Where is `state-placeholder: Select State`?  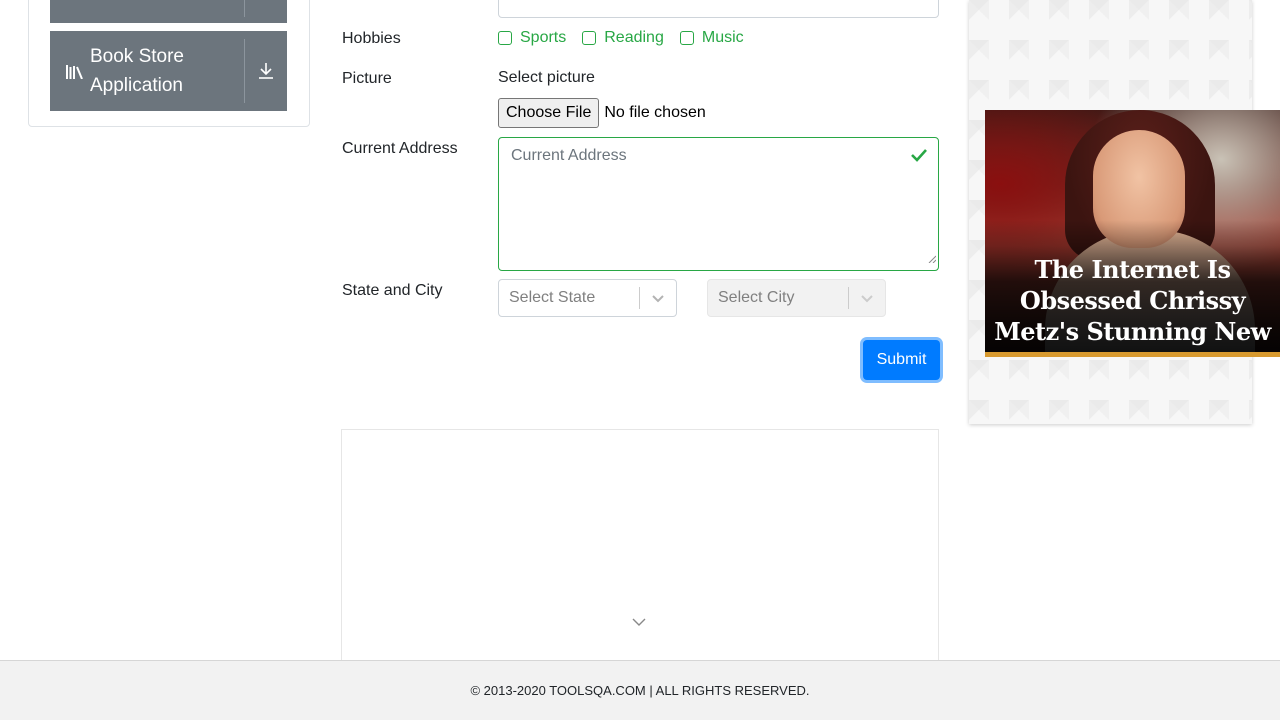
state-placeholder: Select State is located at coordinates (552, 297).